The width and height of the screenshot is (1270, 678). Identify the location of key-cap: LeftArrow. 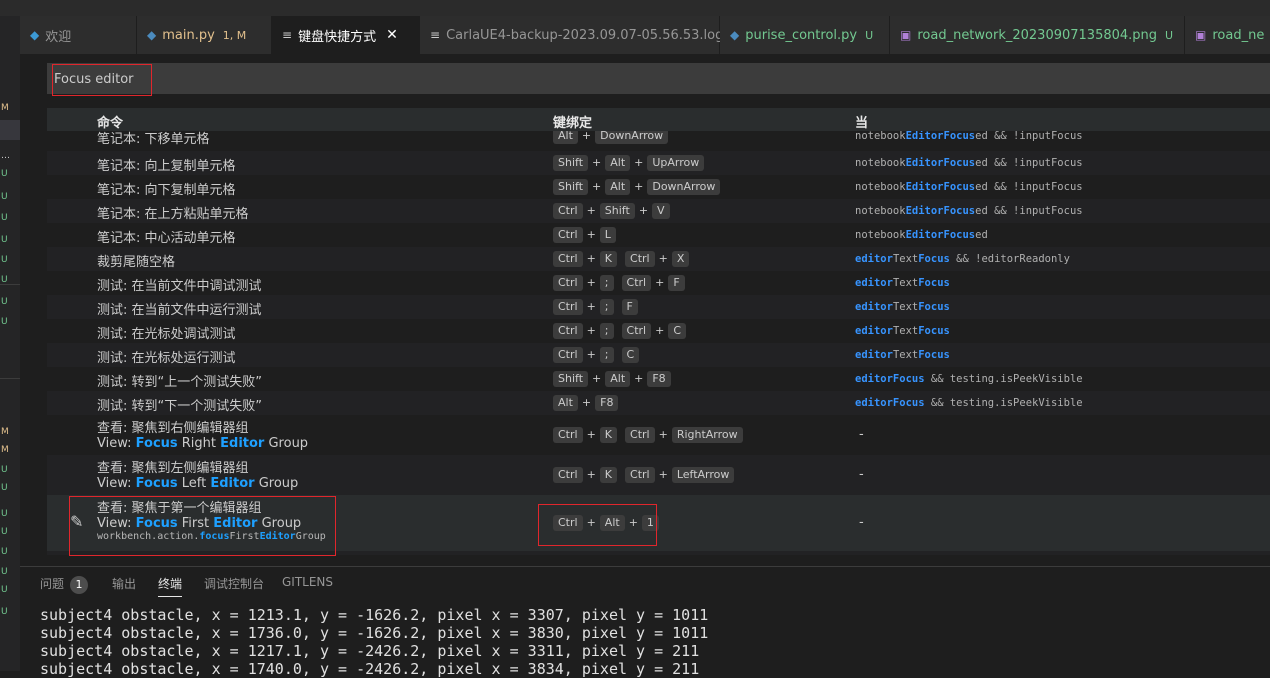
(703, 475).